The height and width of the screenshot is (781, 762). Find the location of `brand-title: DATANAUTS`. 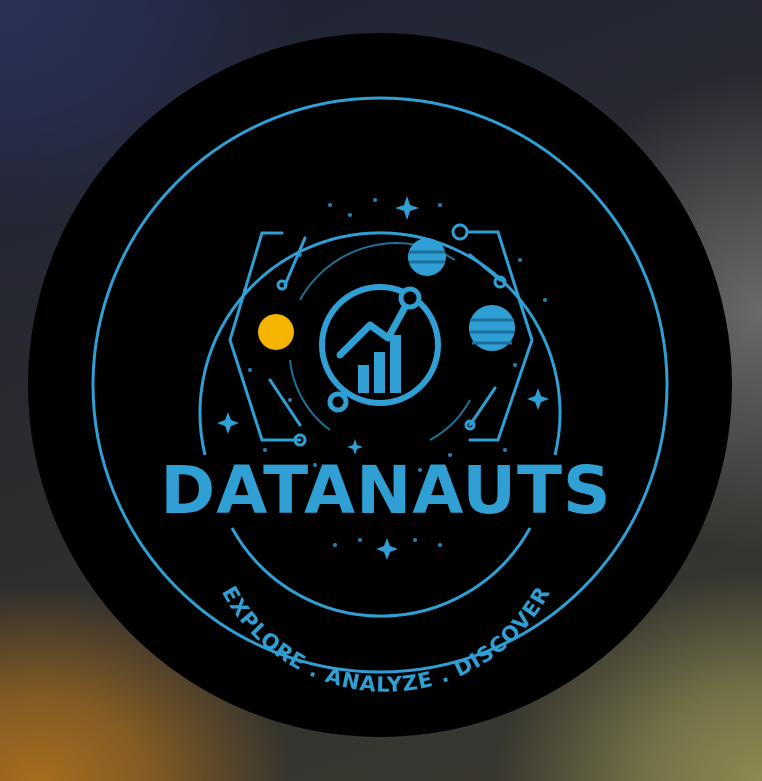

brand-title: DATANAUTS is located at coordinates (385, 490).